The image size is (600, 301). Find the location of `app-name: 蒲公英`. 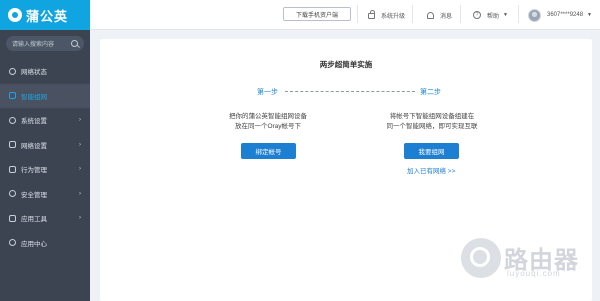

app-name: 蒲公英 is located at coordinates (47, 16).